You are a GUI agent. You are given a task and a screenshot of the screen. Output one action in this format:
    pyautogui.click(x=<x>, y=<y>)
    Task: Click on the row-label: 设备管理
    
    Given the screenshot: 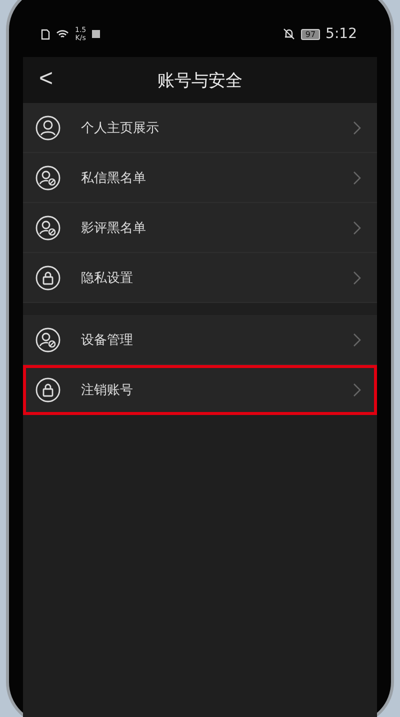 What is the action you would take?
    pyautogui.click(x=107, y=340)
    